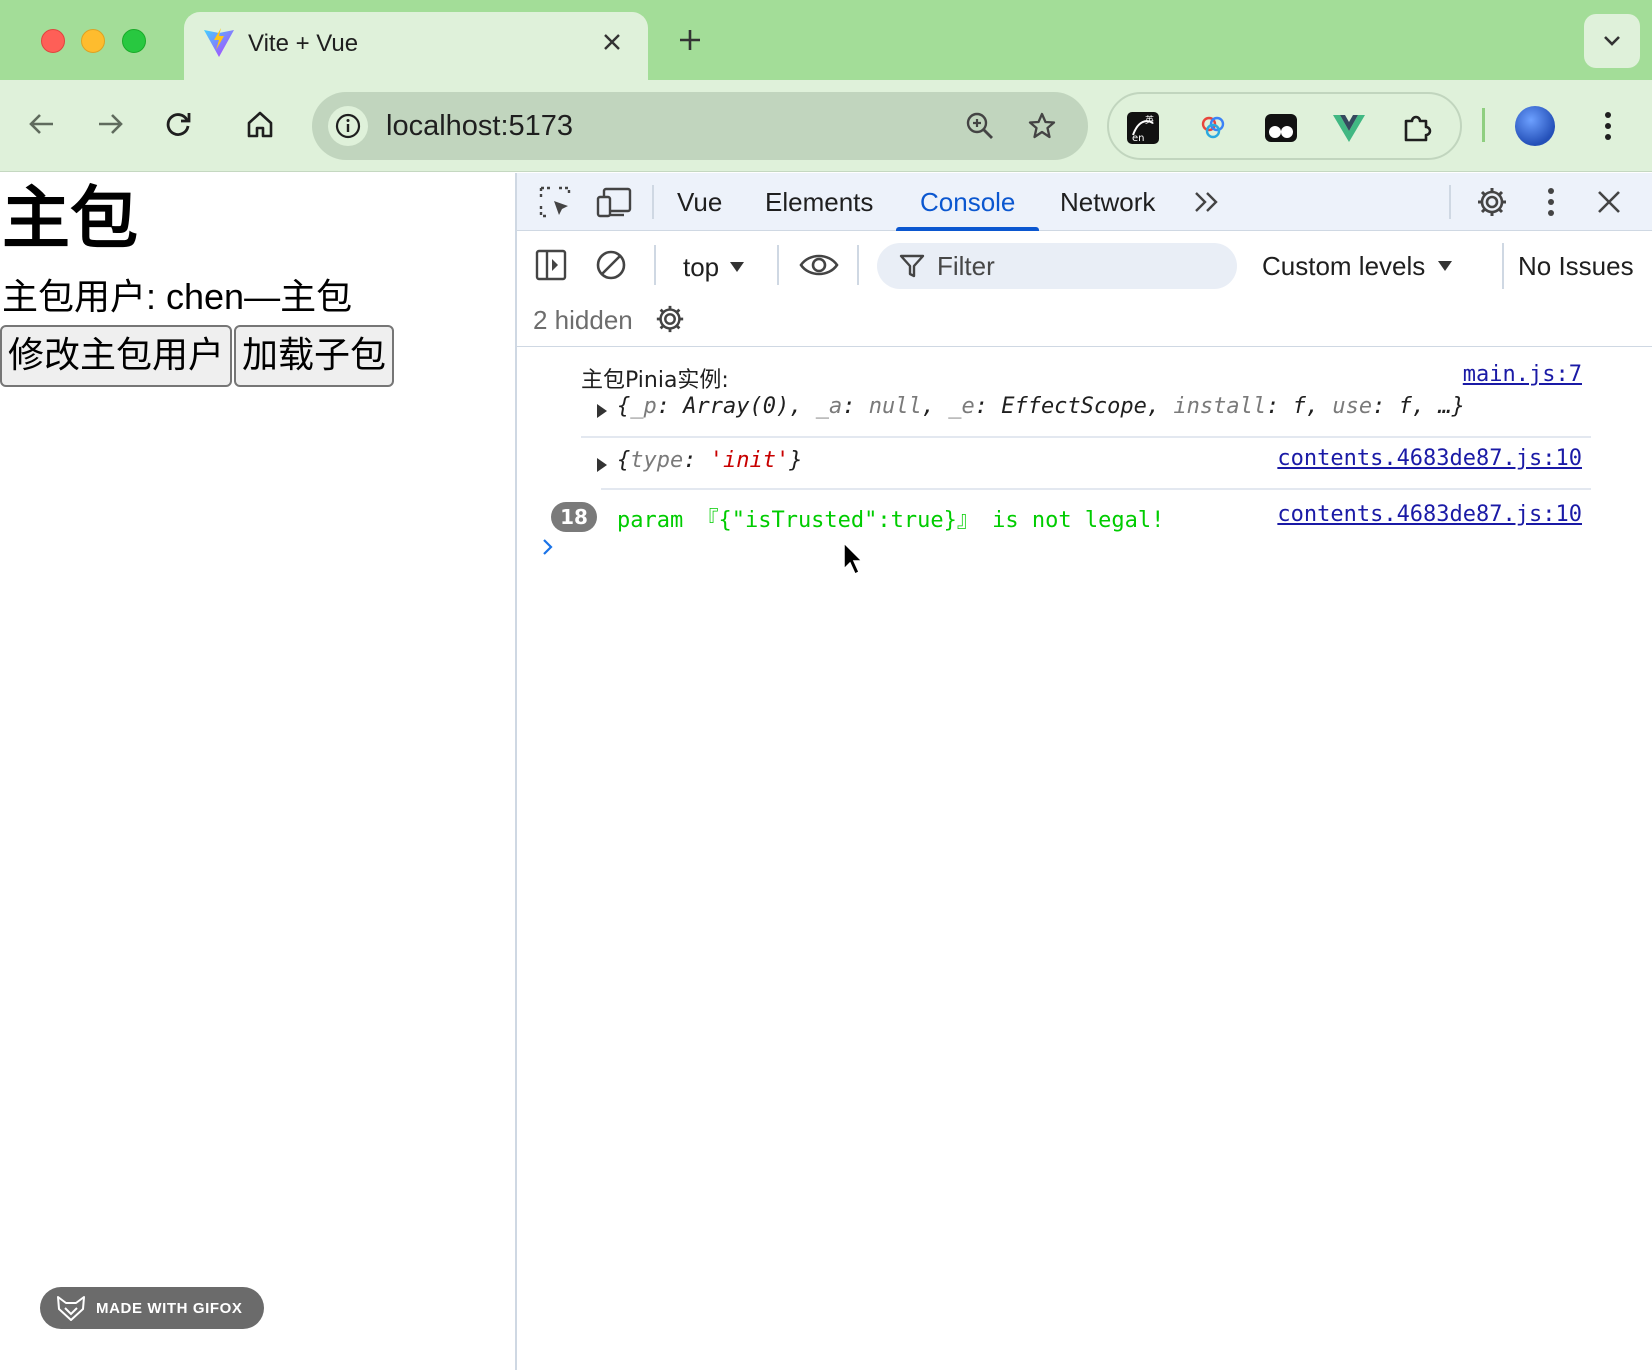 This screenshot has width=1652, height=1370. Describe the element at coordinates (134, 41) in the screenshot. I see `maximize-window-button` at that location.